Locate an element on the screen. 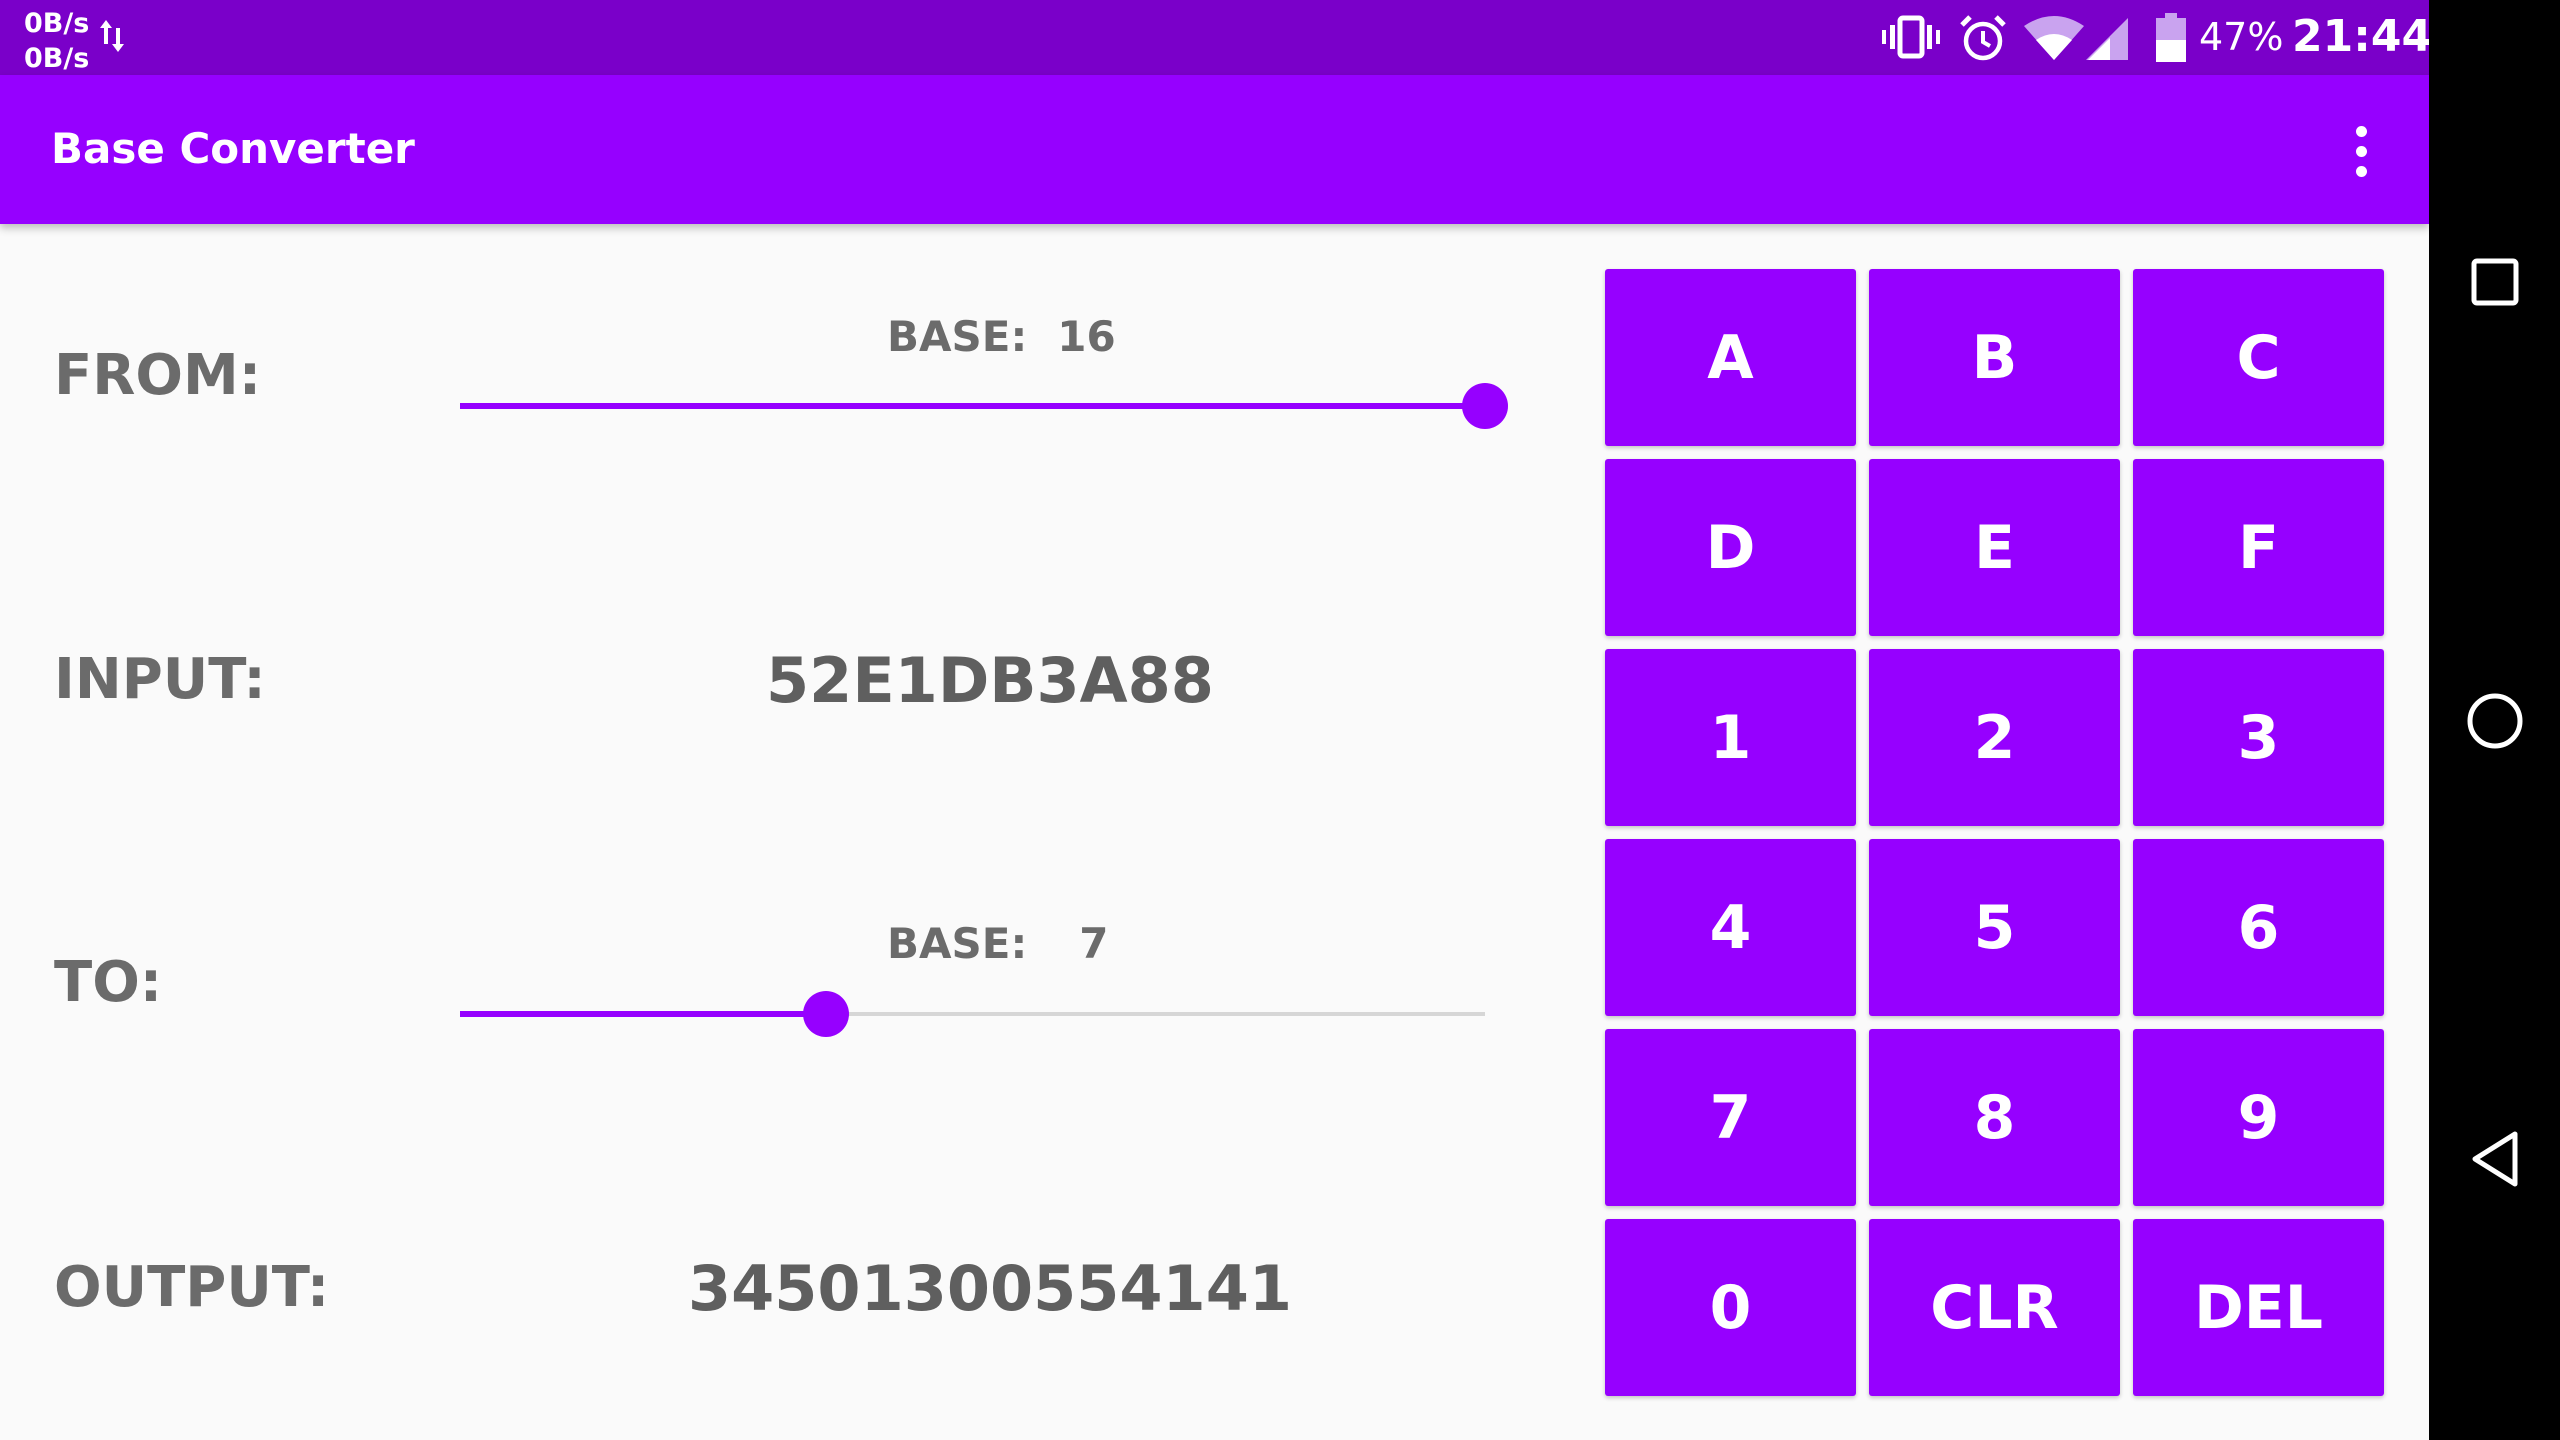 The width and height of the screenshot is (2560, 1440). recents-square-icon is located at coordinates (2494, 281).